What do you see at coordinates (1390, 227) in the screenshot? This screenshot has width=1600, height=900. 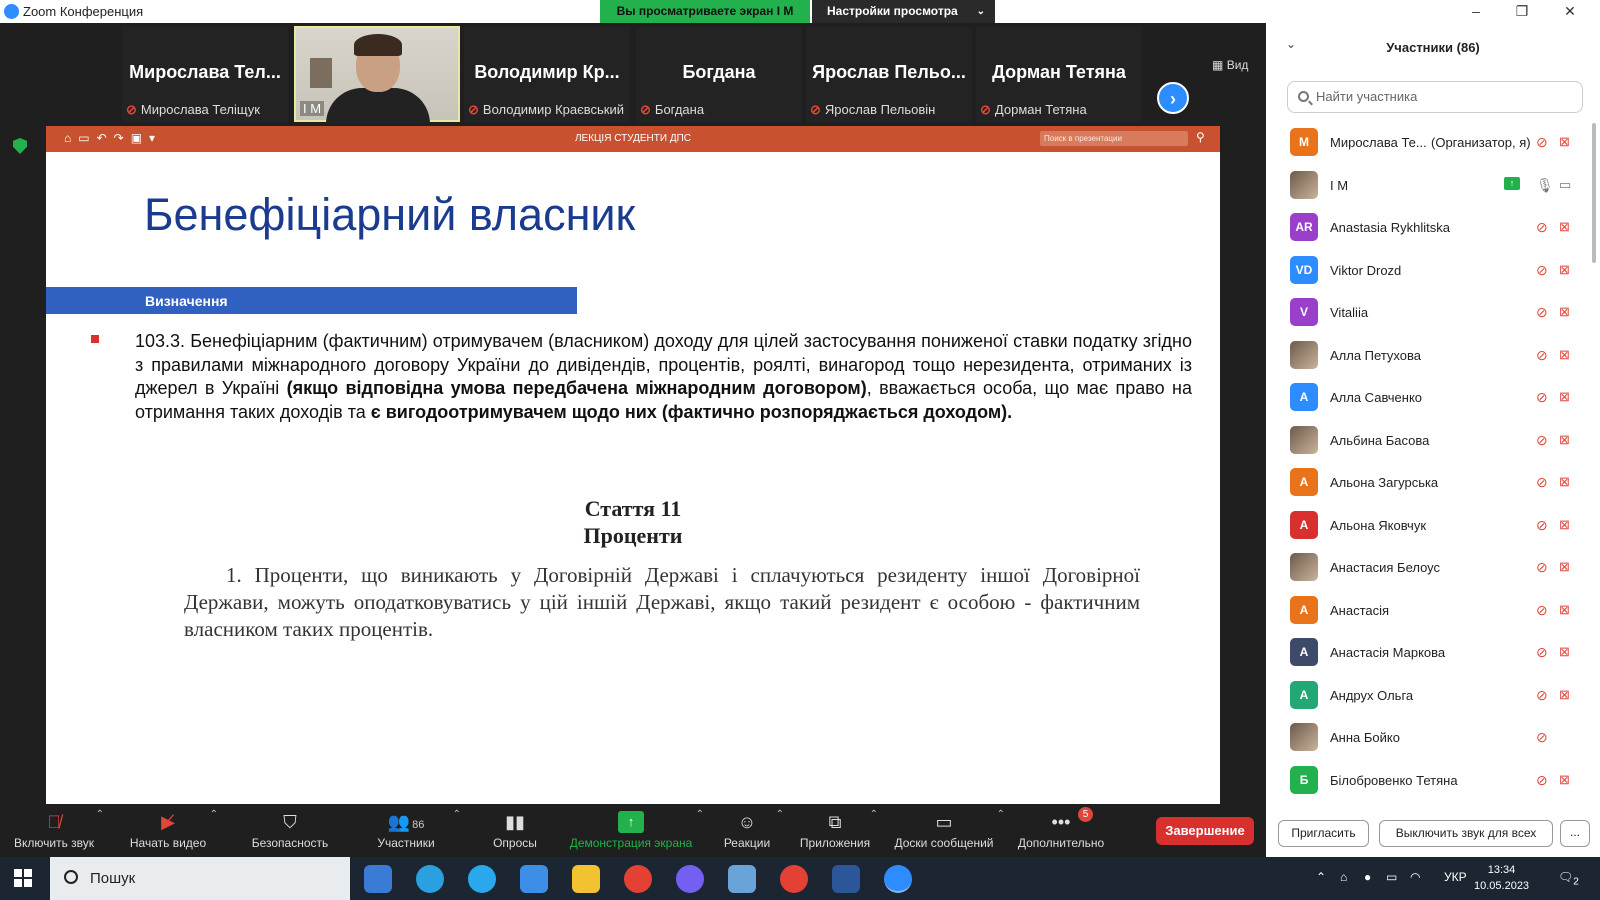 I see `participant-name: Anastasia Rykhlitska` at bounding box center [1390, 227].